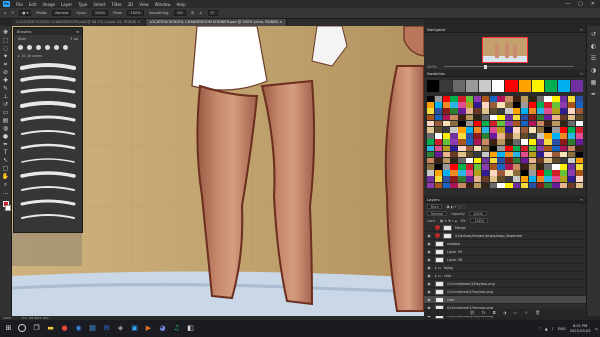 The width and height of the screenshot is (600, 337). Describe the element at coordinates (176, 328) in the screenshot. I see `music-icon: ♫` at that location.